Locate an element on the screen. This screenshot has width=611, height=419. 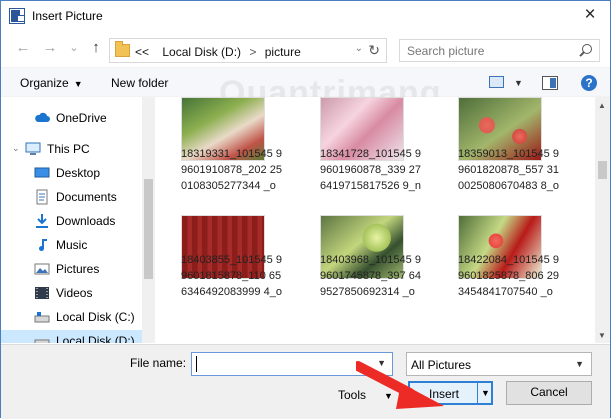
refresh-button: ↻ is located at coordinates (374, 50).